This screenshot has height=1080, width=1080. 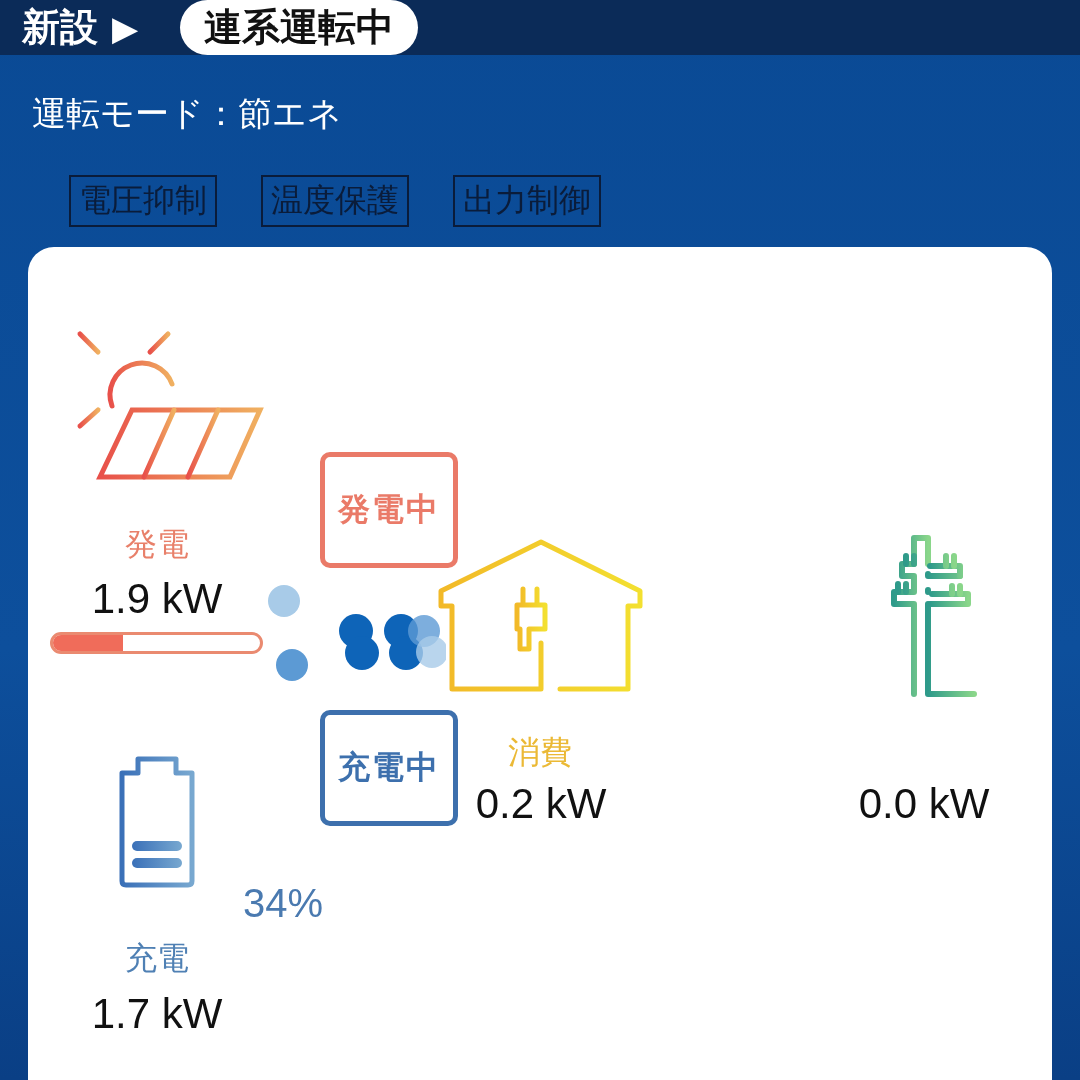 I want to click on charge-value: 1.7 kW, so click(x=157, y=1013).